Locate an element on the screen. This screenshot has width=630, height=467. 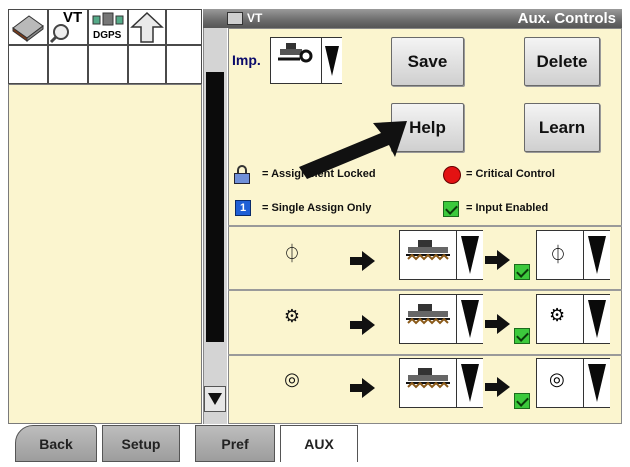
window-vt-label: VT is located at coordinates (255, 18).